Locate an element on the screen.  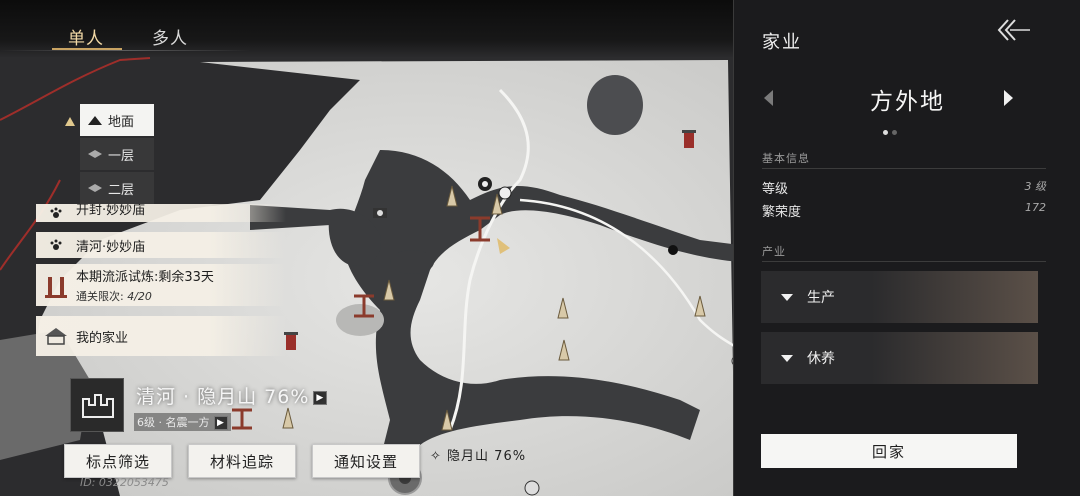
level-label: 等级 is located at coordinates (775, 189).